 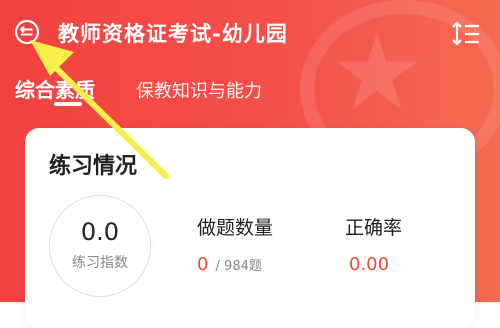 I want to click on tab-comprehensive-quality: 综合素质, so click(x=55, y=88).